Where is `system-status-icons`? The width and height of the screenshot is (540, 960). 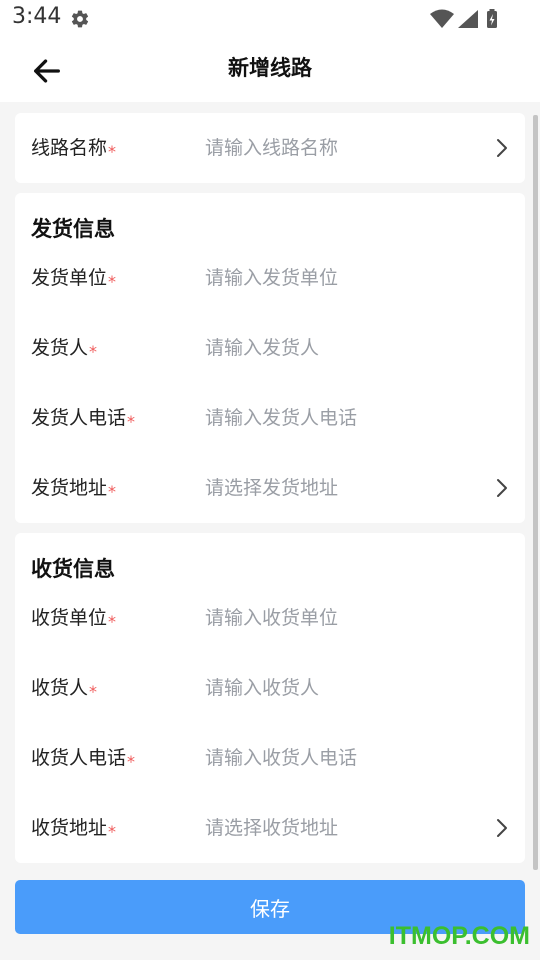 system-status-icons is located at coordinates (463, 18).